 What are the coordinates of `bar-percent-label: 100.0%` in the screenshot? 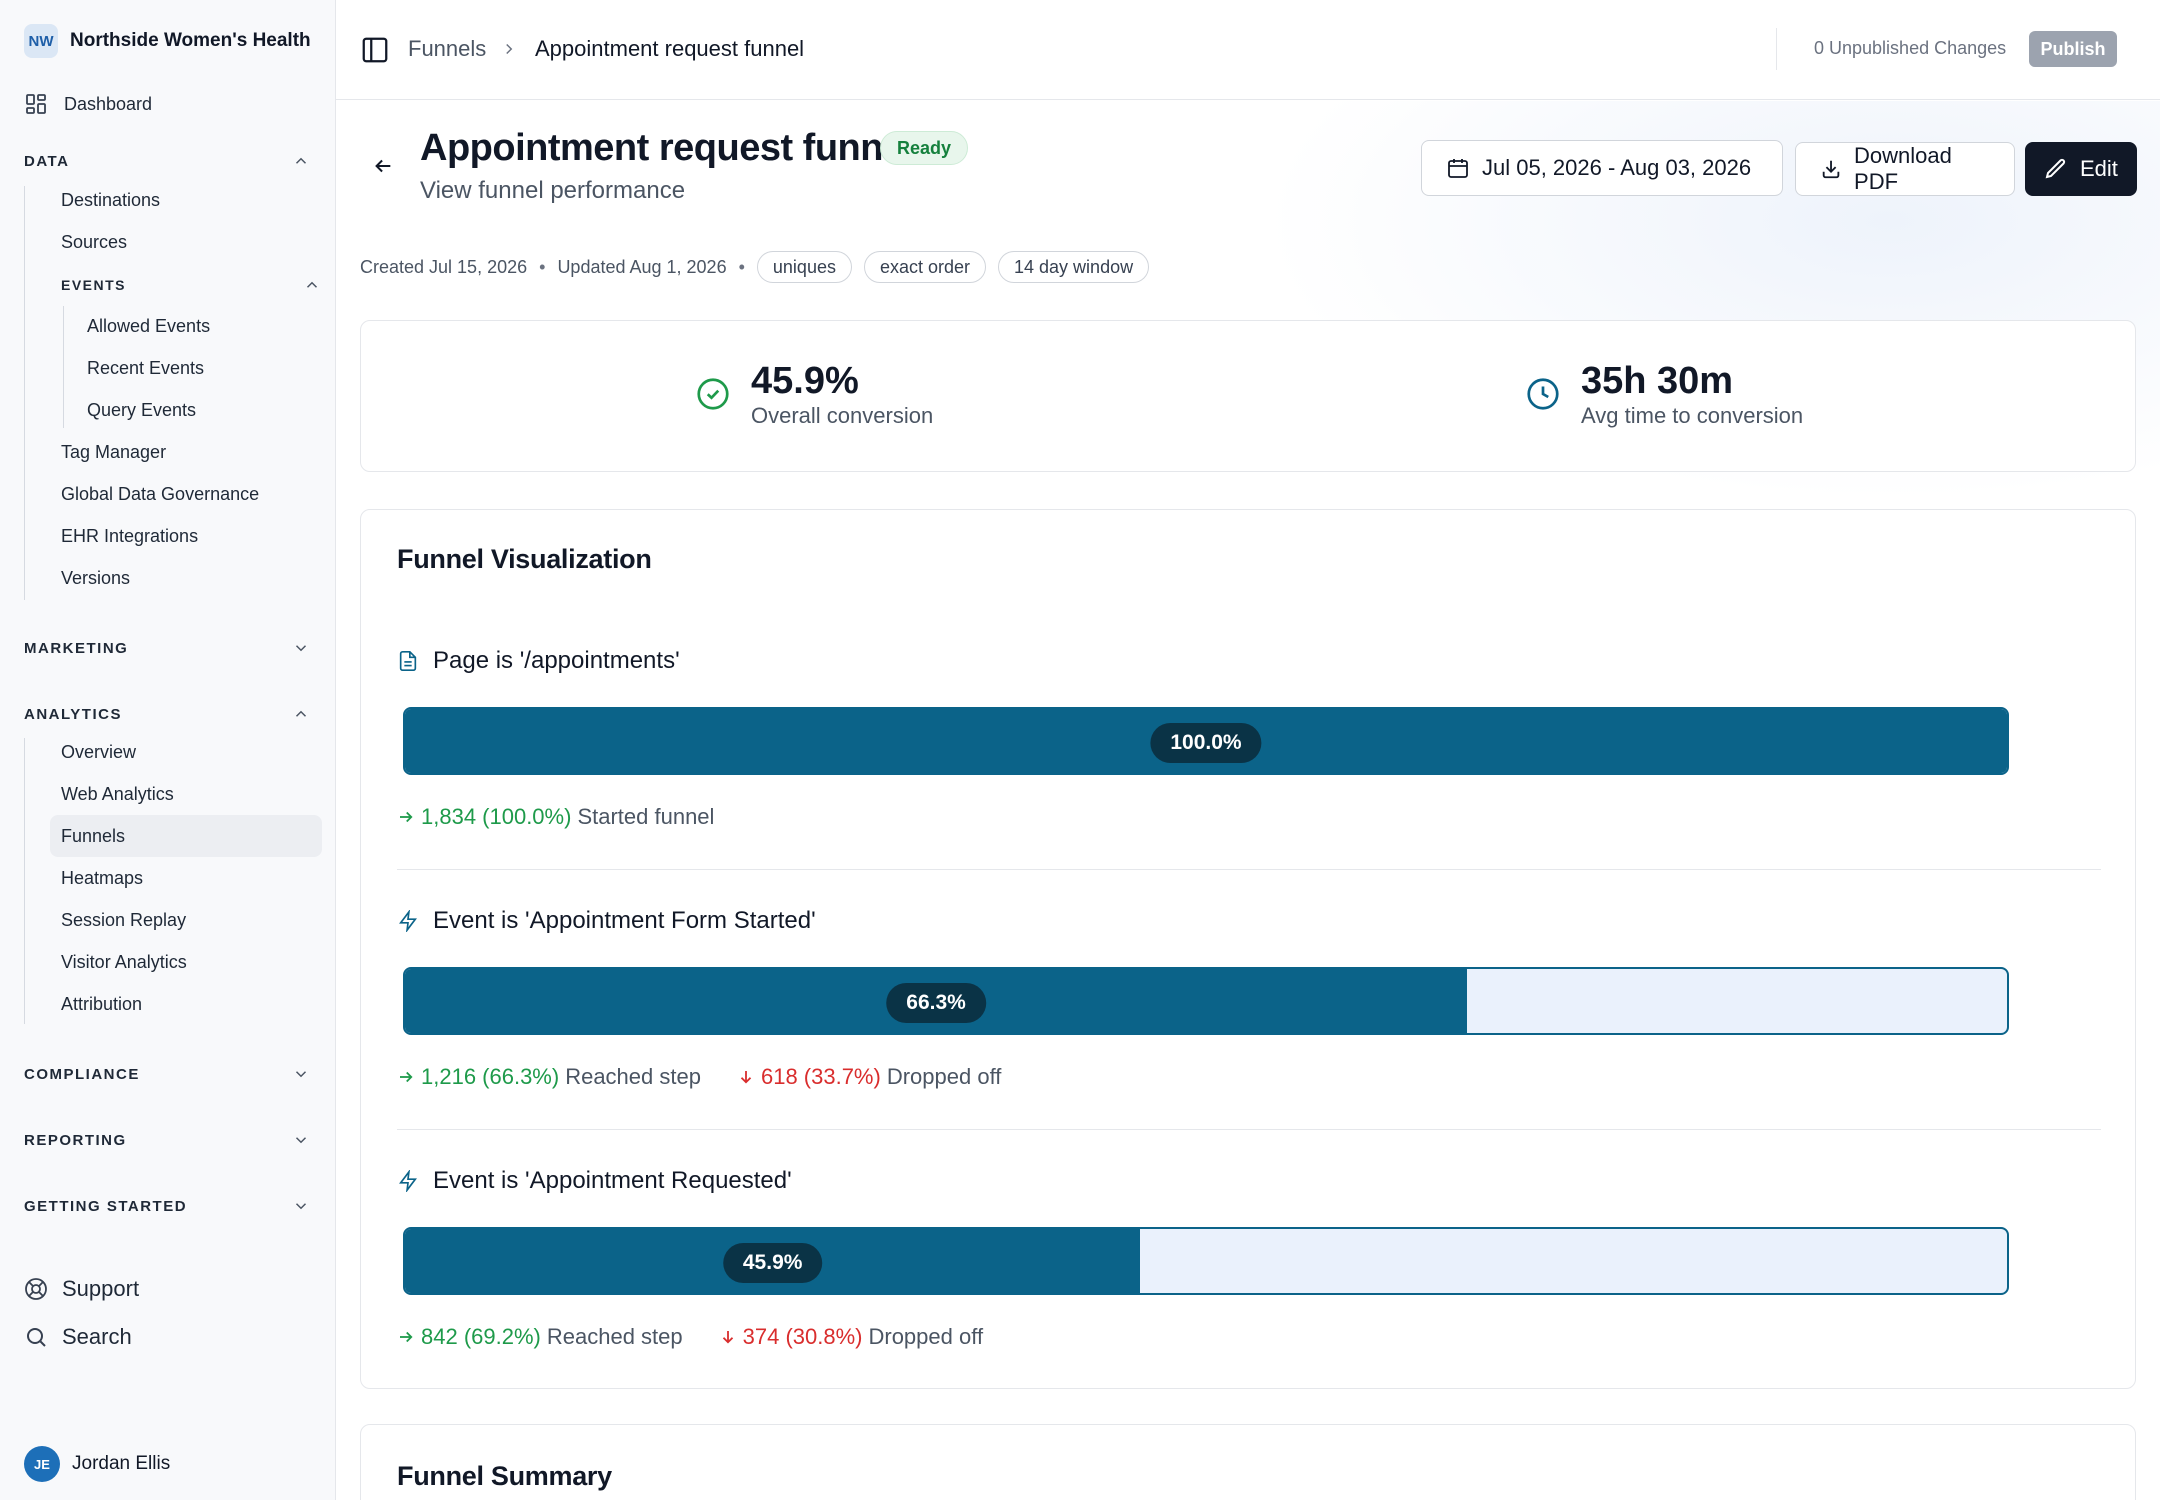 It's located at (1206, 743).